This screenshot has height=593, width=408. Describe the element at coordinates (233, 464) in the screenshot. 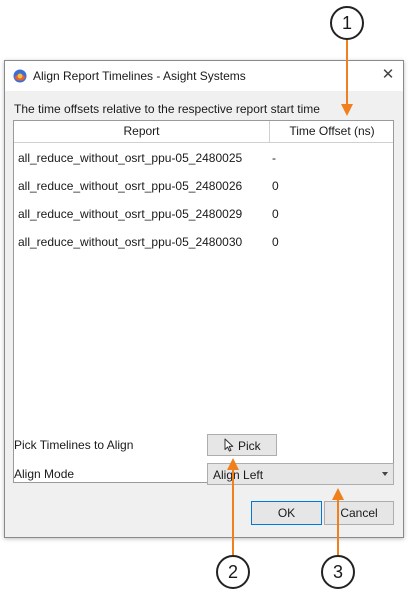

I see `callout-2-arrowhead` at that location.